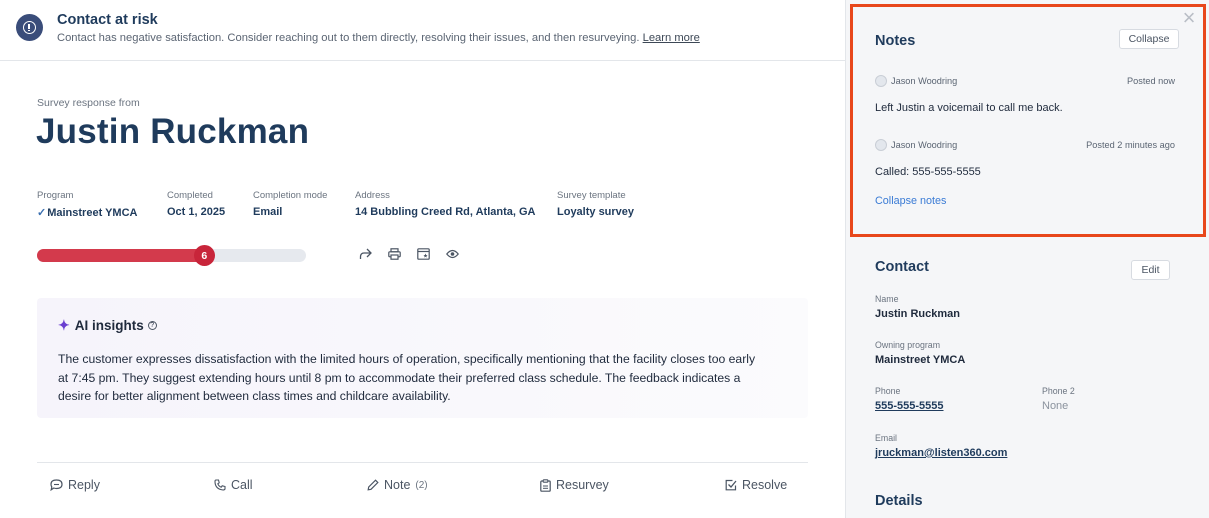 The height and width of the screenshot is (518, 1209). What do you see at coordinates (64, 325) in the screenshot?
I see `sparkle-icon: ✦` at bounding box center [64, 325].